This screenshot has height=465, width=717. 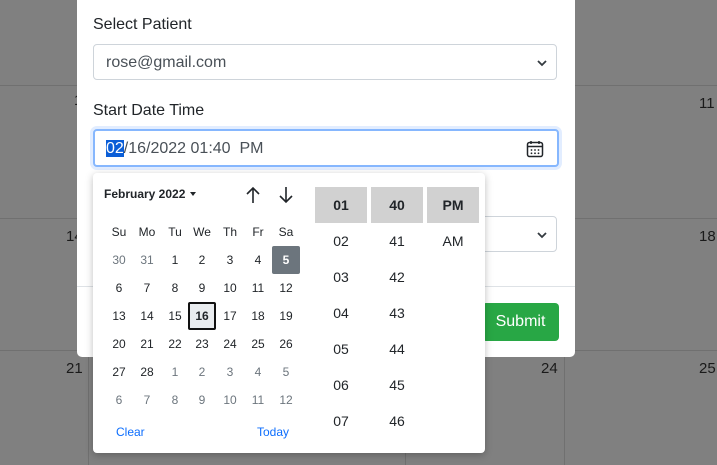 I want to click on hour-option: 06, so click(x=341, y=385).